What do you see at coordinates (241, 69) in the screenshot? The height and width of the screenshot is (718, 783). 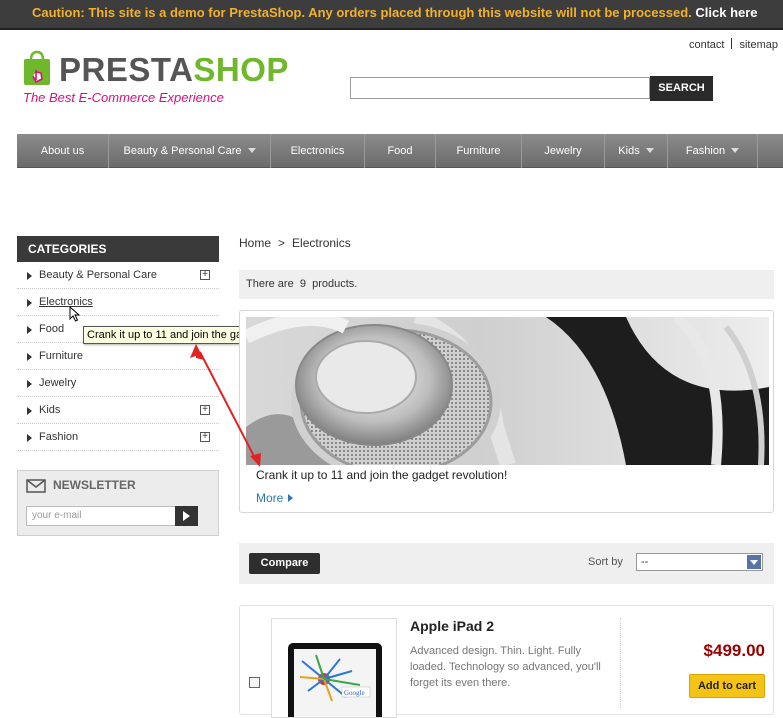 I see `logo-word-shop: SHOP` at bounding box center [241, 69].